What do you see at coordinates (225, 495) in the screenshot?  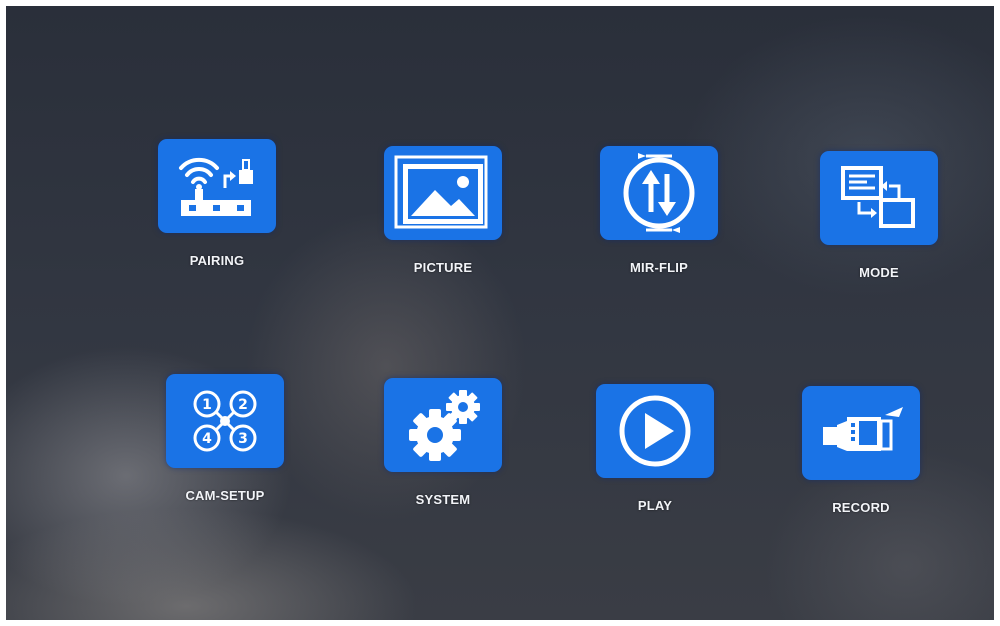 I see `menu-label-cam-setup: CAM-SETUP` at bounding box center [225, 495].